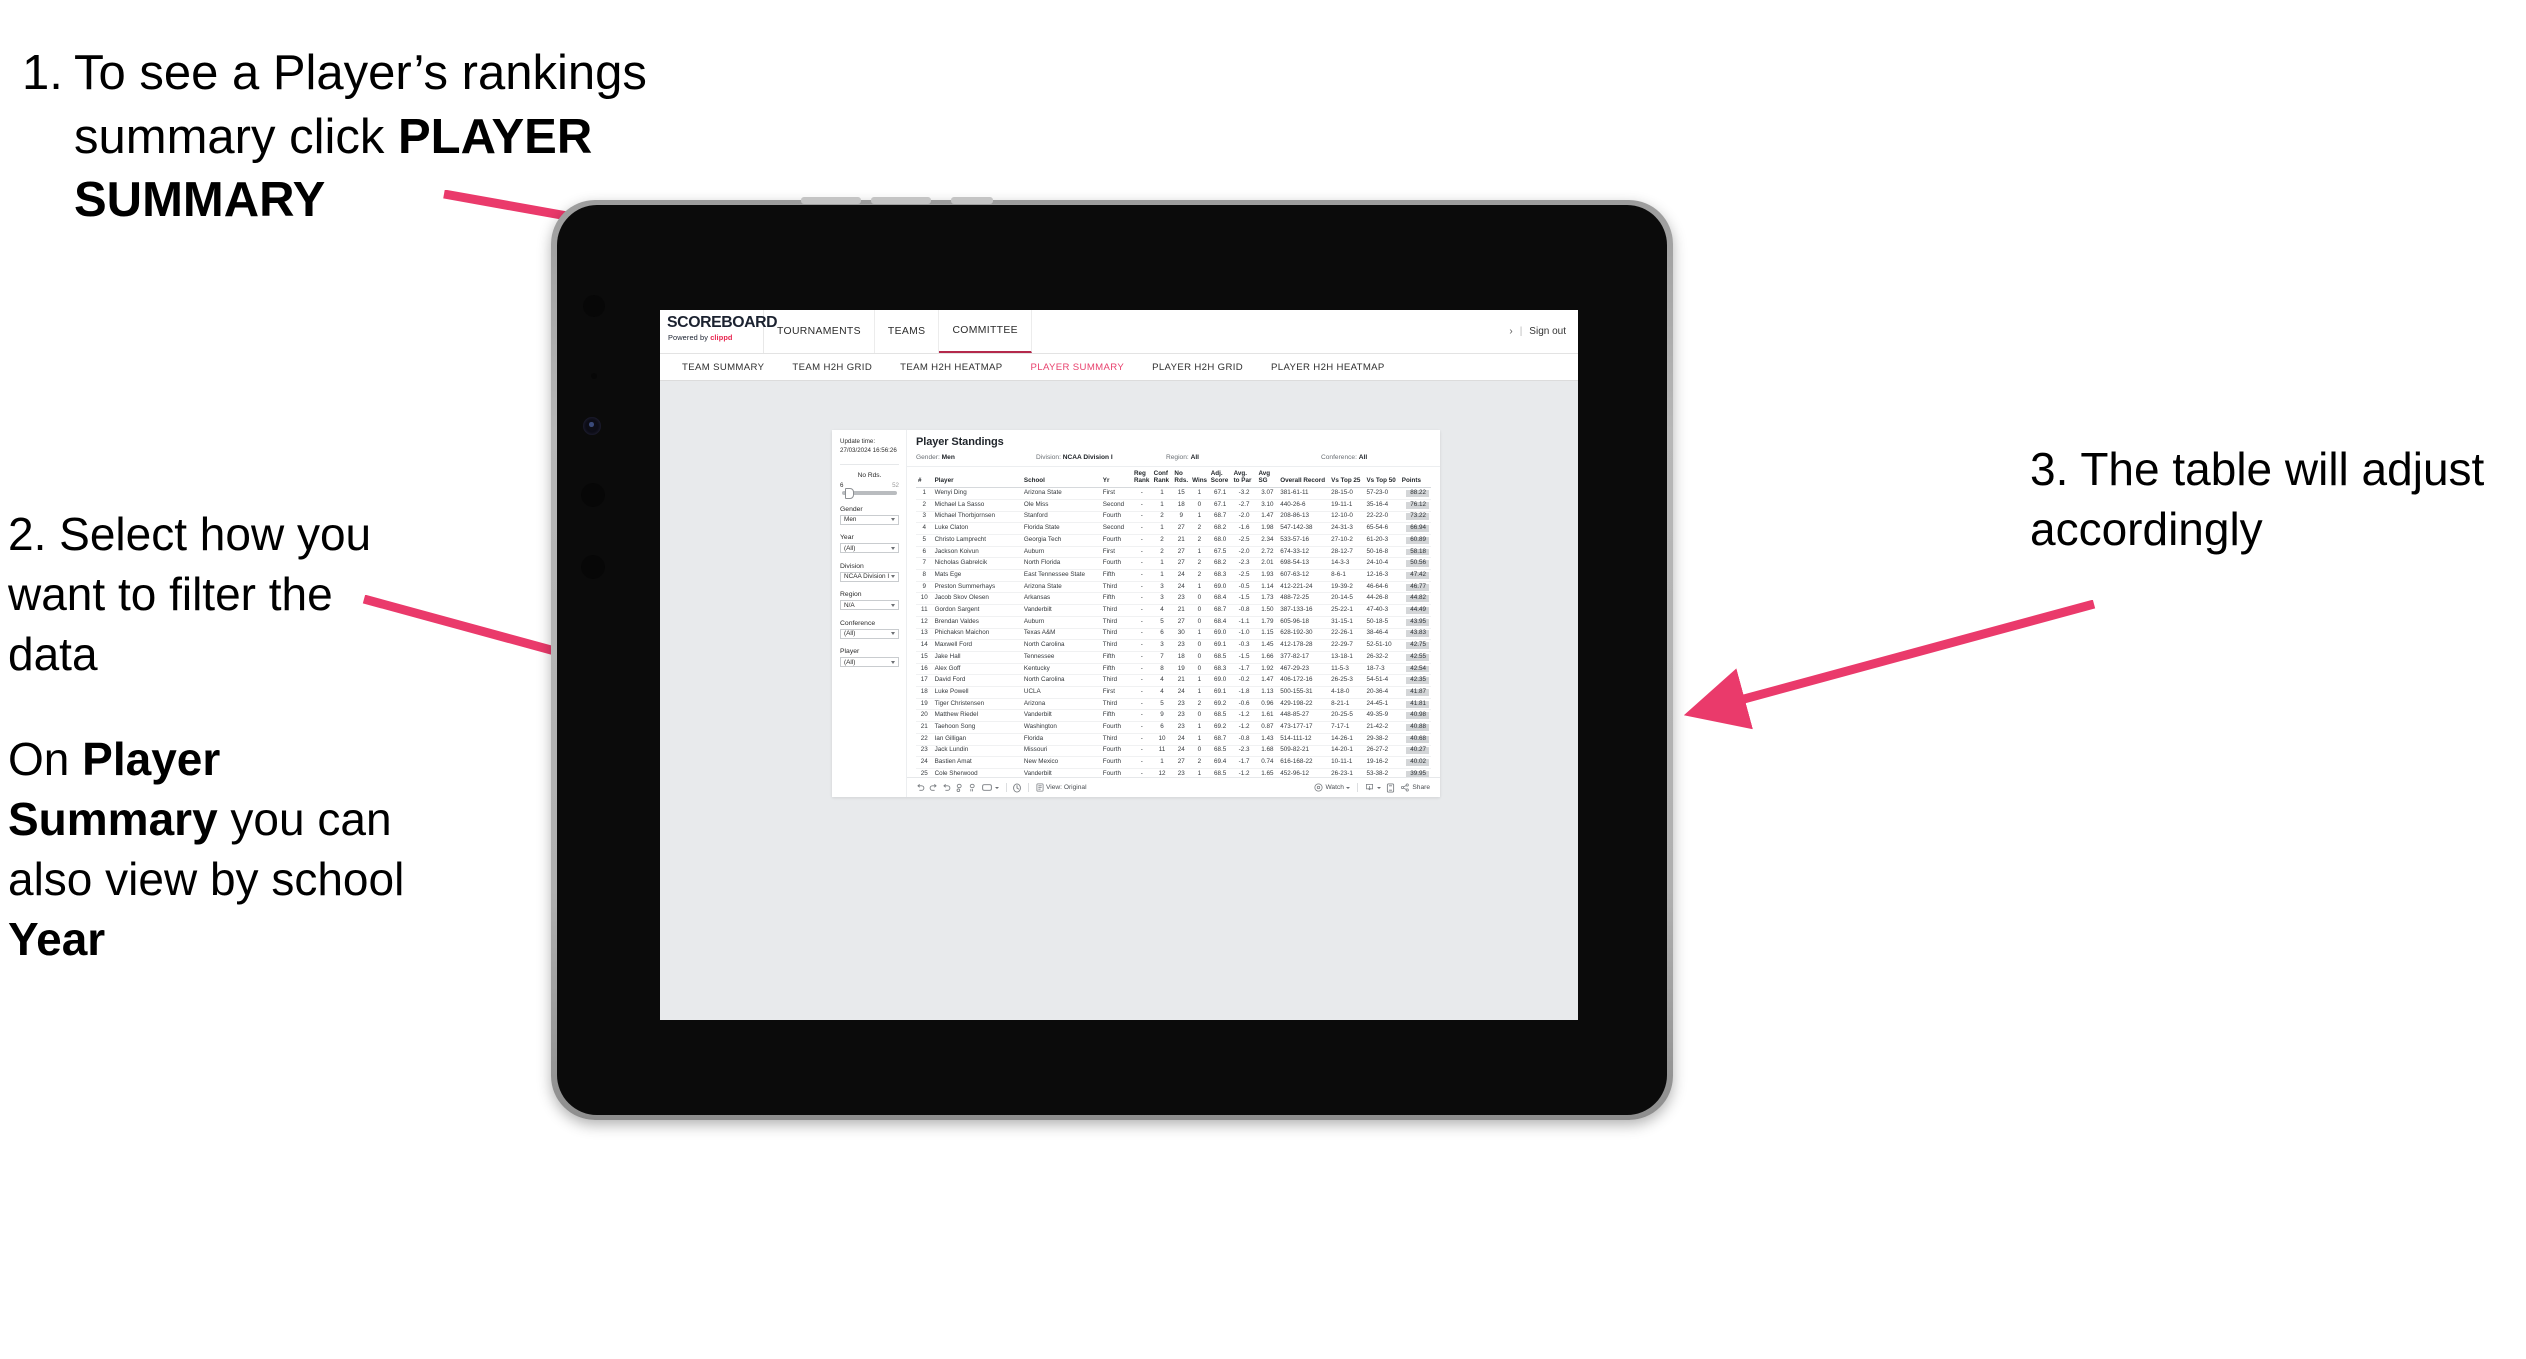 Image resolution: width=2526 pixels, height=1359 pixels. Describe the element at coordinates (1244, 478) in the screenshot. I see `col-avg-to-par: Avg. to Par` at that location.